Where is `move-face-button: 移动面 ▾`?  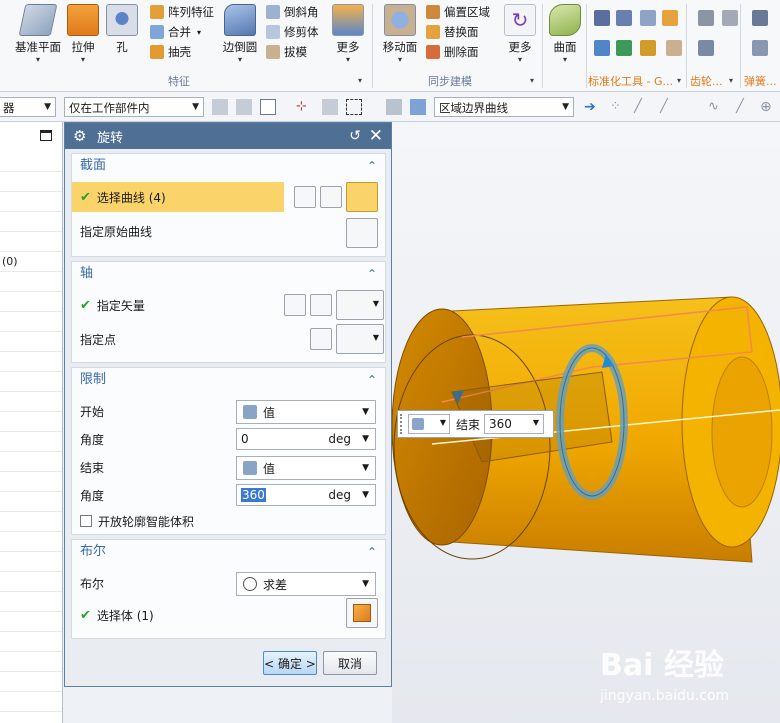 move-face-button: 移动面 ▾ is located at coordinates (400, 34).